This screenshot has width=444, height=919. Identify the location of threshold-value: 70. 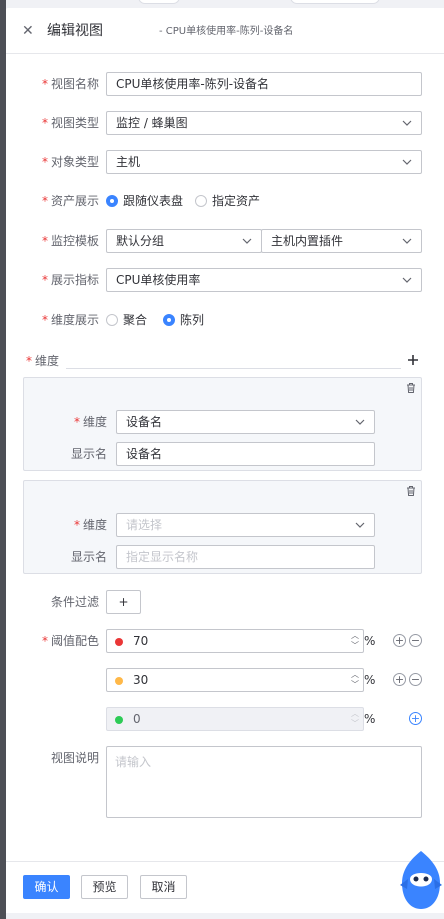
(141, 641).